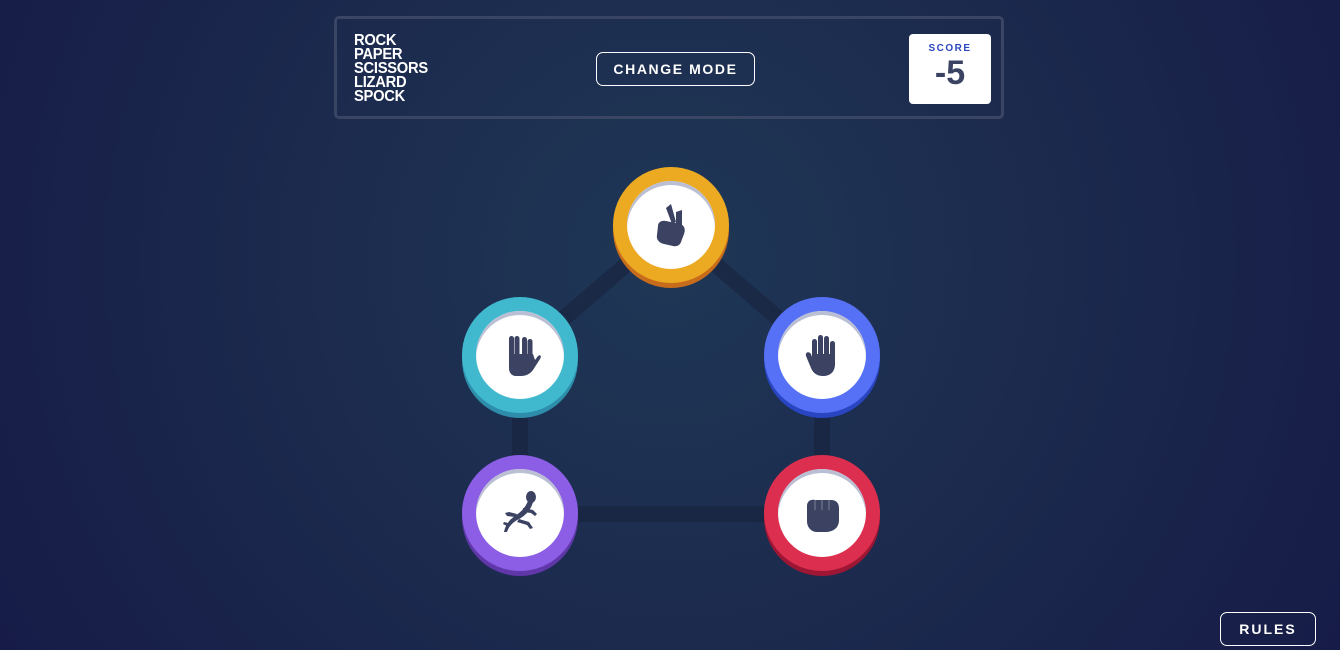  Describe the element at coordinates (379, 96) in the screenshot. I see `title-line-spock: SPOCK` at that location.